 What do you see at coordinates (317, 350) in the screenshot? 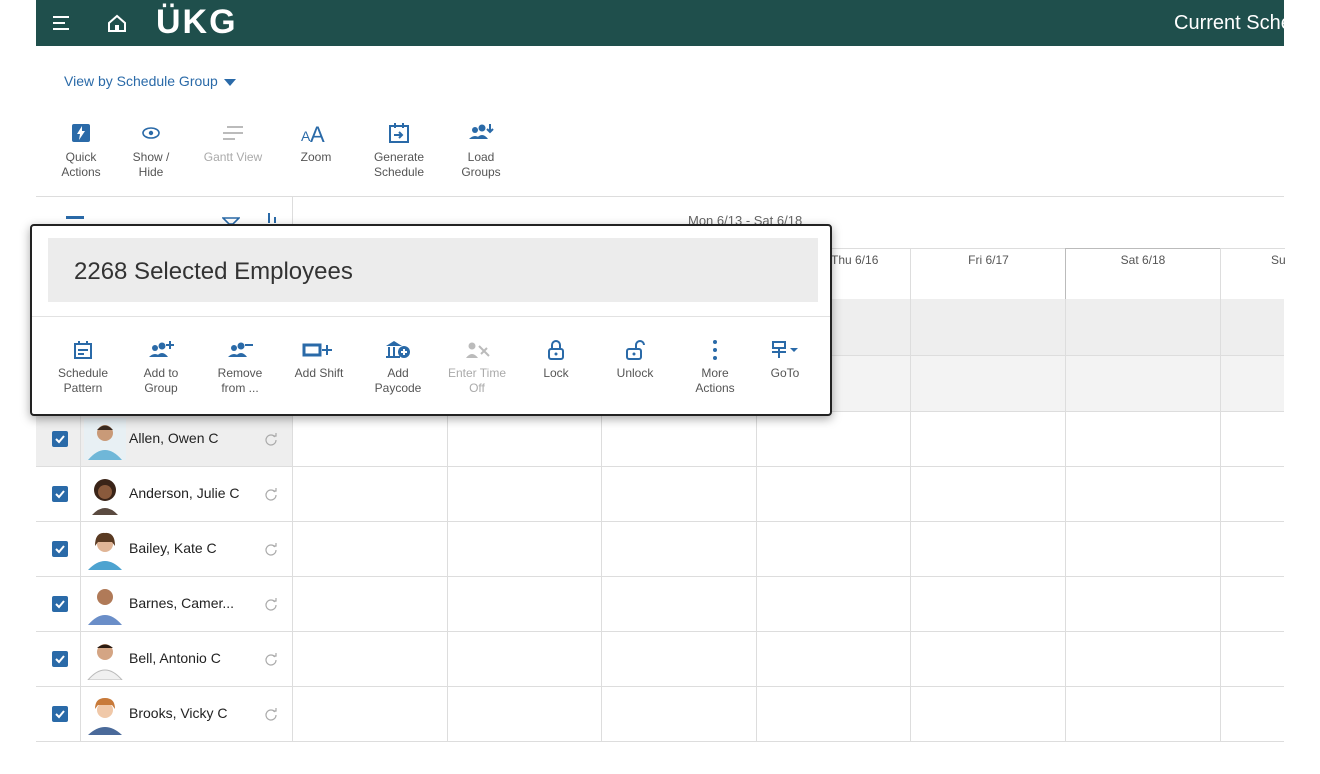
I see `add-shift-icon` at bounding box center [317, 350].